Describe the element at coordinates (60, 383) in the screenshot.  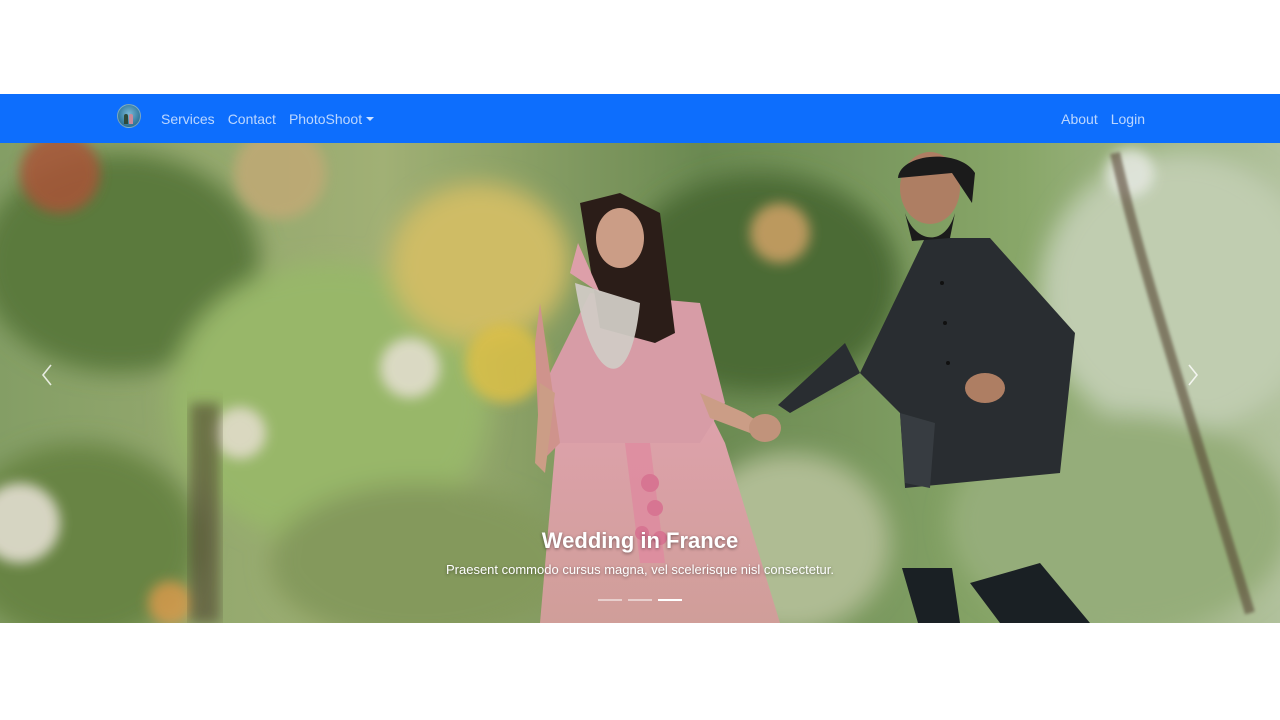
I see `carousel-prev-button` at that location.